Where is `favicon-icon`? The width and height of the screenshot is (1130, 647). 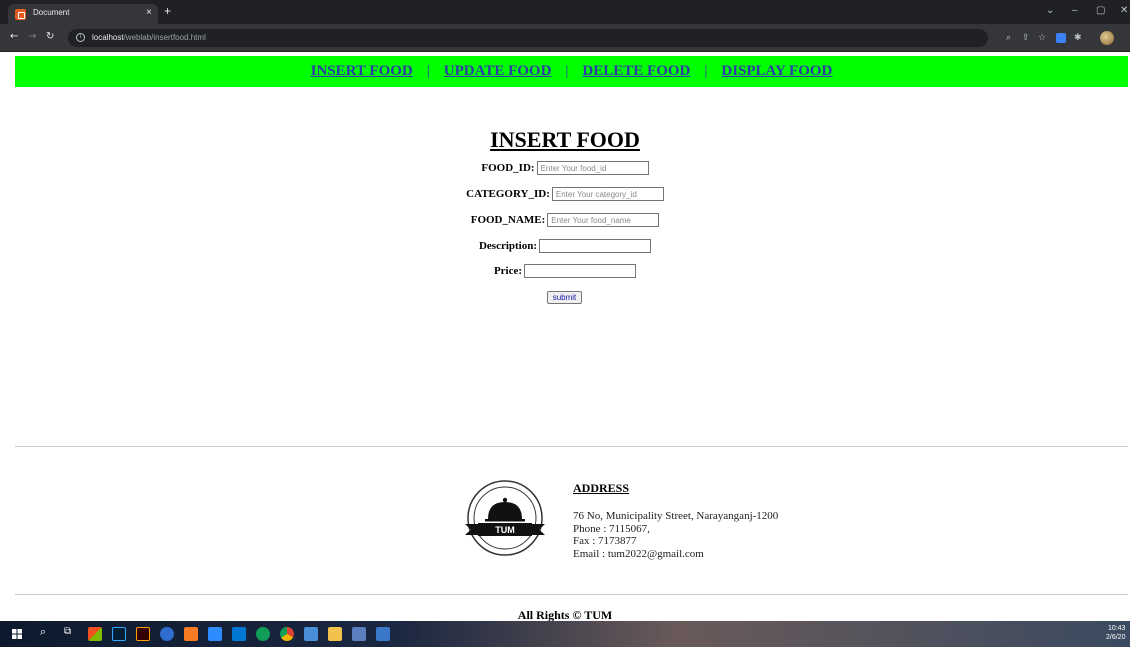
favicon-icon is located at coordinates (20, 14).